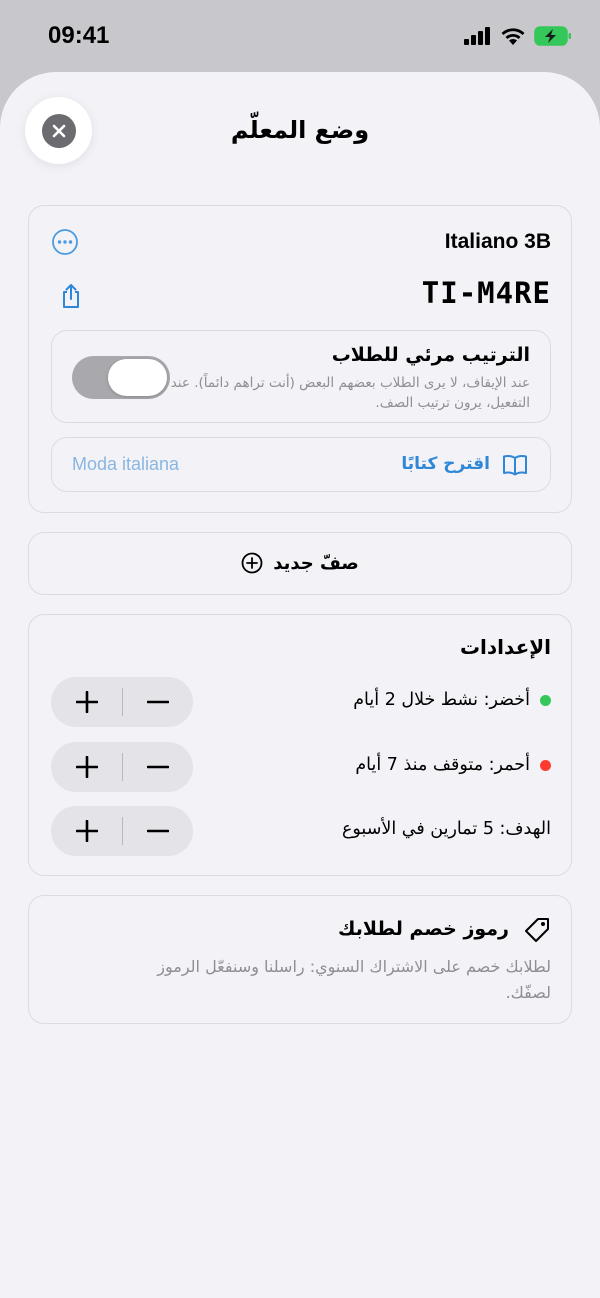 The width and height of the screenshot is (600, 1298). Describe the element at coordinates (441, 700) in the screenshot. I see `setting-label-text: أخضر: نشط خلال 2 أيام` at that location.